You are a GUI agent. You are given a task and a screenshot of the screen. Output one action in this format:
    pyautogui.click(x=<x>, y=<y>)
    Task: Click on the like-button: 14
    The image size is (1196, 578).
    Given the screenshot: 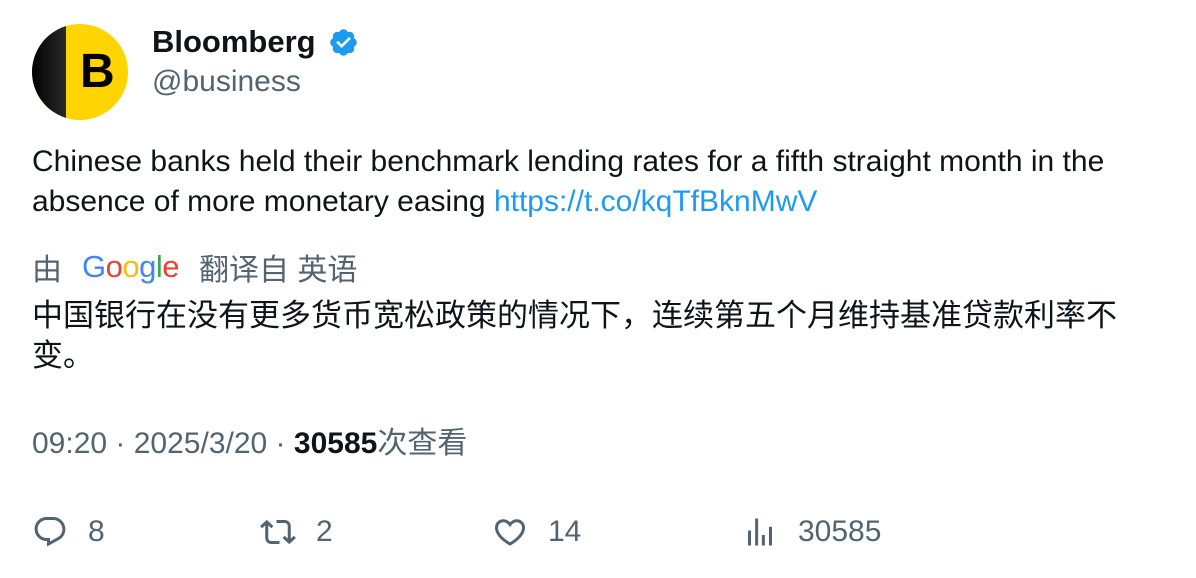 What is the action you would take?
    pyautogui.click(x=536, y=532)
    